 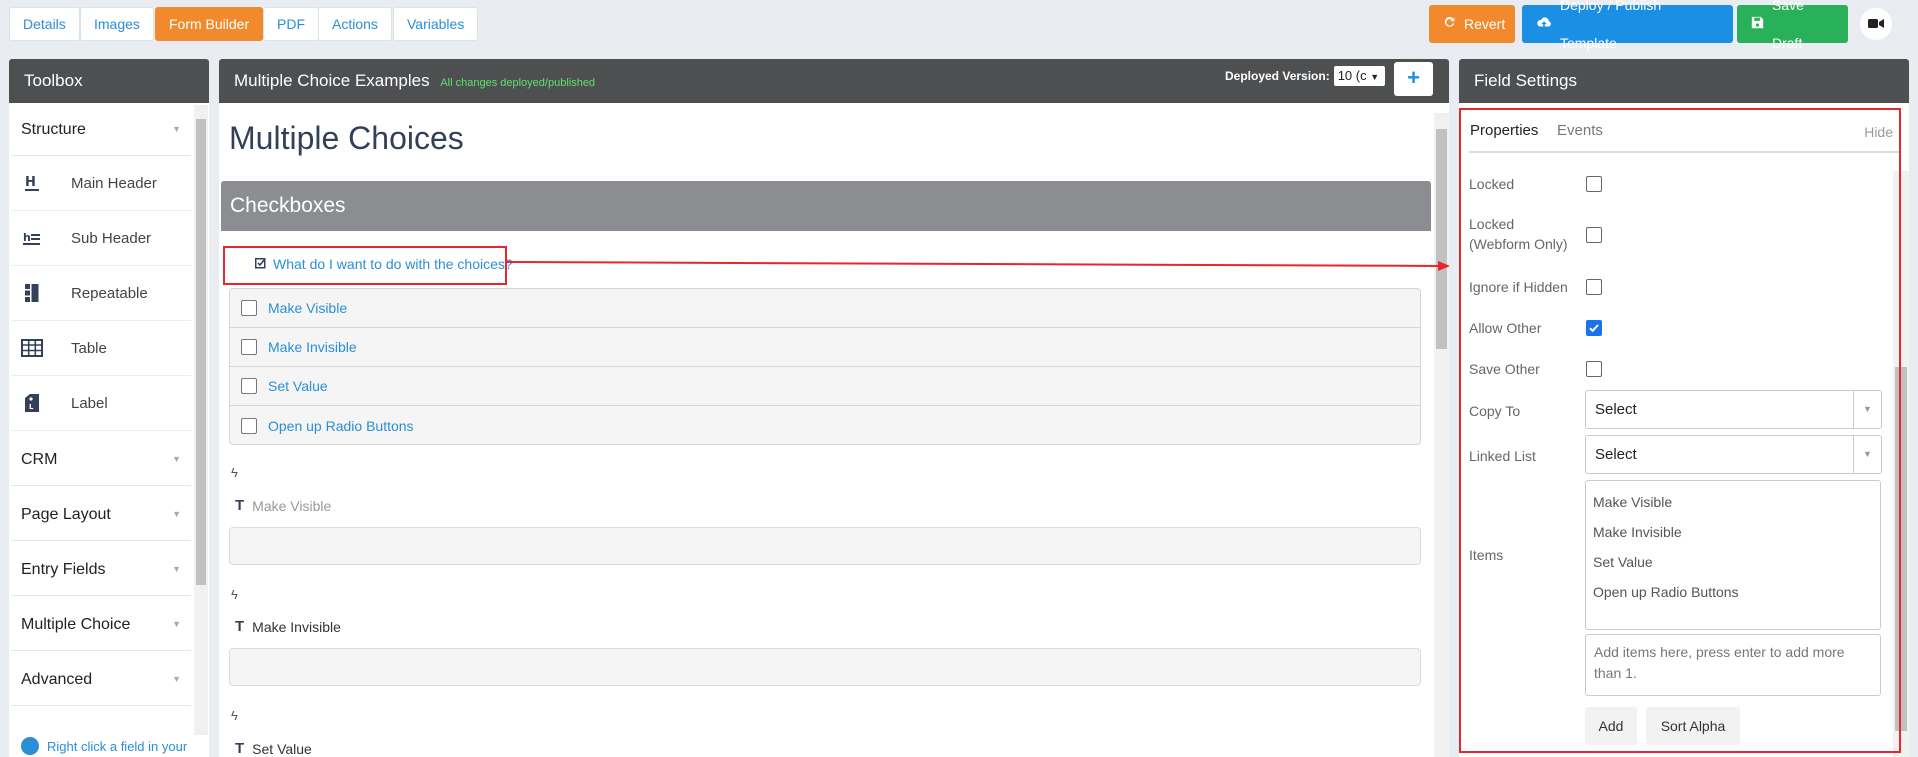 What do you see at coordinates (365, 265) in the screenshot?
I see `annotation-box-question` at bounding box center [365, 265].